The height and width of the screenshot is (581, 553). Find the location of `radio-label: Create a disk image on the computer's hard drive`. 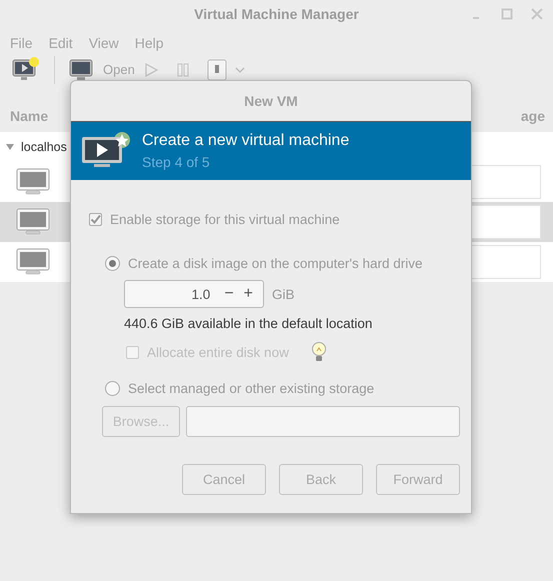

radio-label: Create a disk image on the computer's hard drive is located at coordinates (275, 263).